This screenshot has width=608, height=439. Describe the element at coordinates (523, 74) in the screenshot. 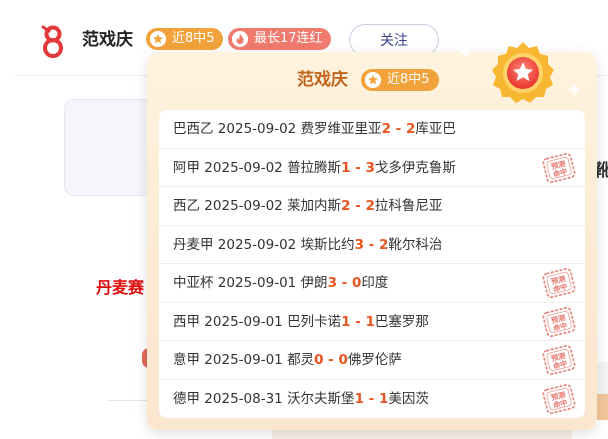

I see `star-medal-icon` at that location.